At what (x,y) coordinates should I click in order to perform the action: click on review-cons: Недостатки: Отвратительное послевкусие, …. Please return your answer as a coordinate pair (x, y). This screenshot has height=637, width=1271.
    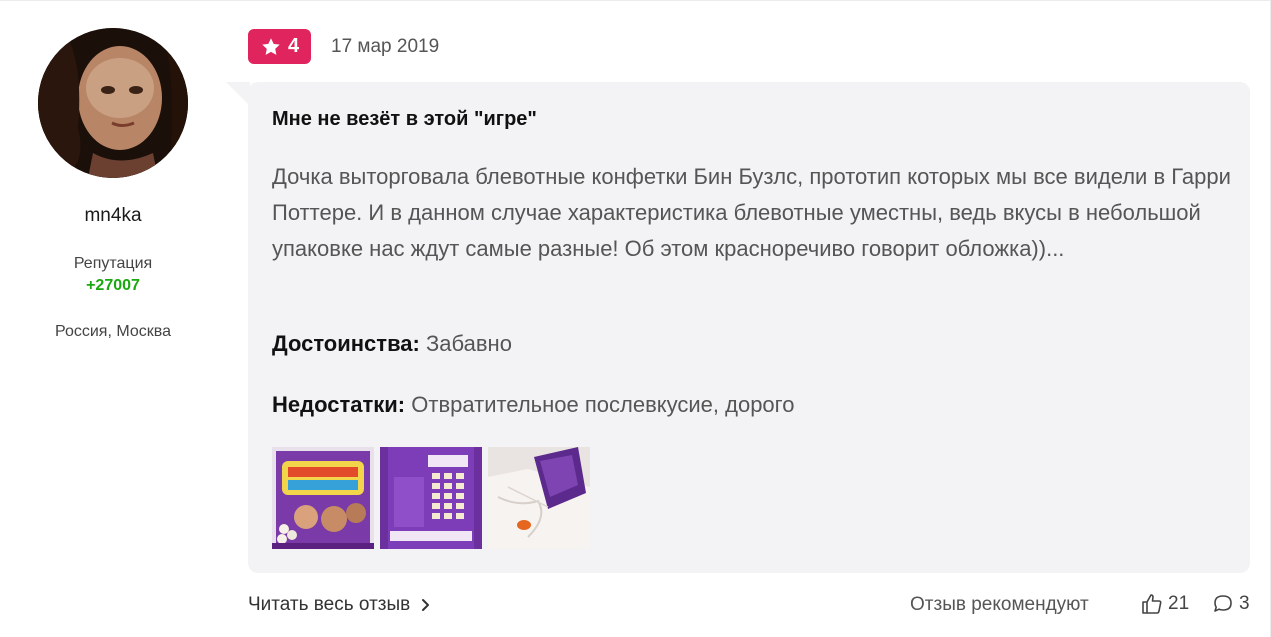
    Looking at the image, I should click on (533, 405).